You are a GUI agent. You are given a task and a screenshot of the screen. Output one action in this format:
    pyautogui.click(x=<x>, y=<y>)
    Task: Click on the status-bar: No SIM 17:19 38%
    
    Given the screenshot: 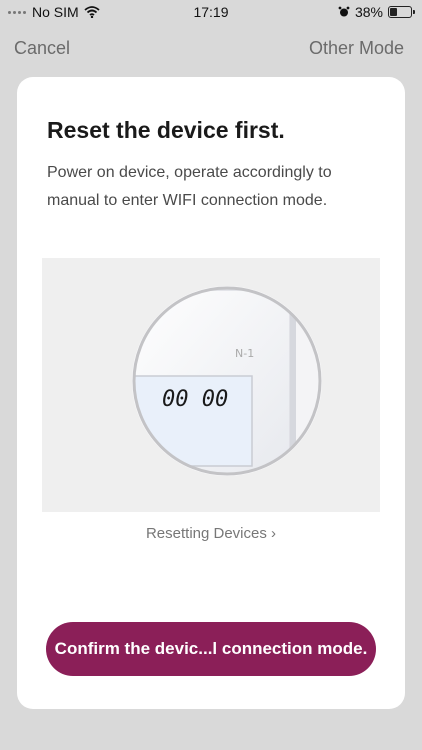 What is the action you would take?
    pyautogui.click(x=211, y=12)
    